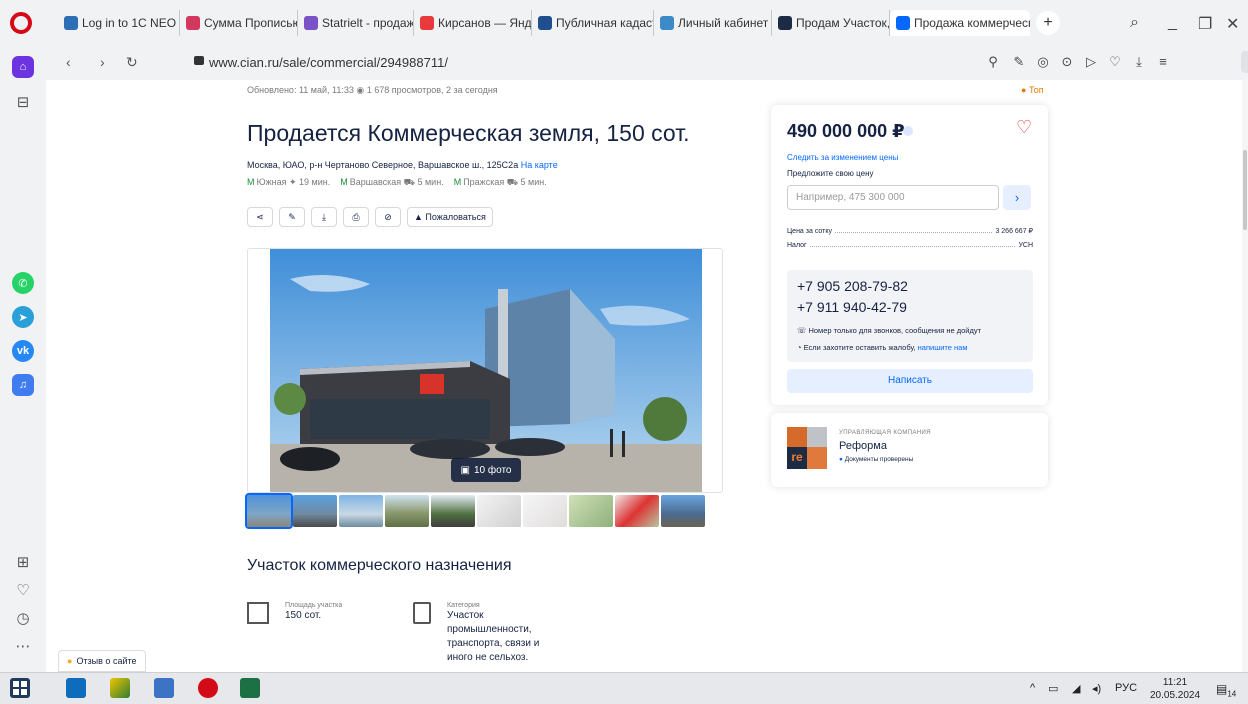  What do you see at coordinates (260, 217) in the screenshot?
I see `share-button: ⋖` at bounding box center [260, 217].